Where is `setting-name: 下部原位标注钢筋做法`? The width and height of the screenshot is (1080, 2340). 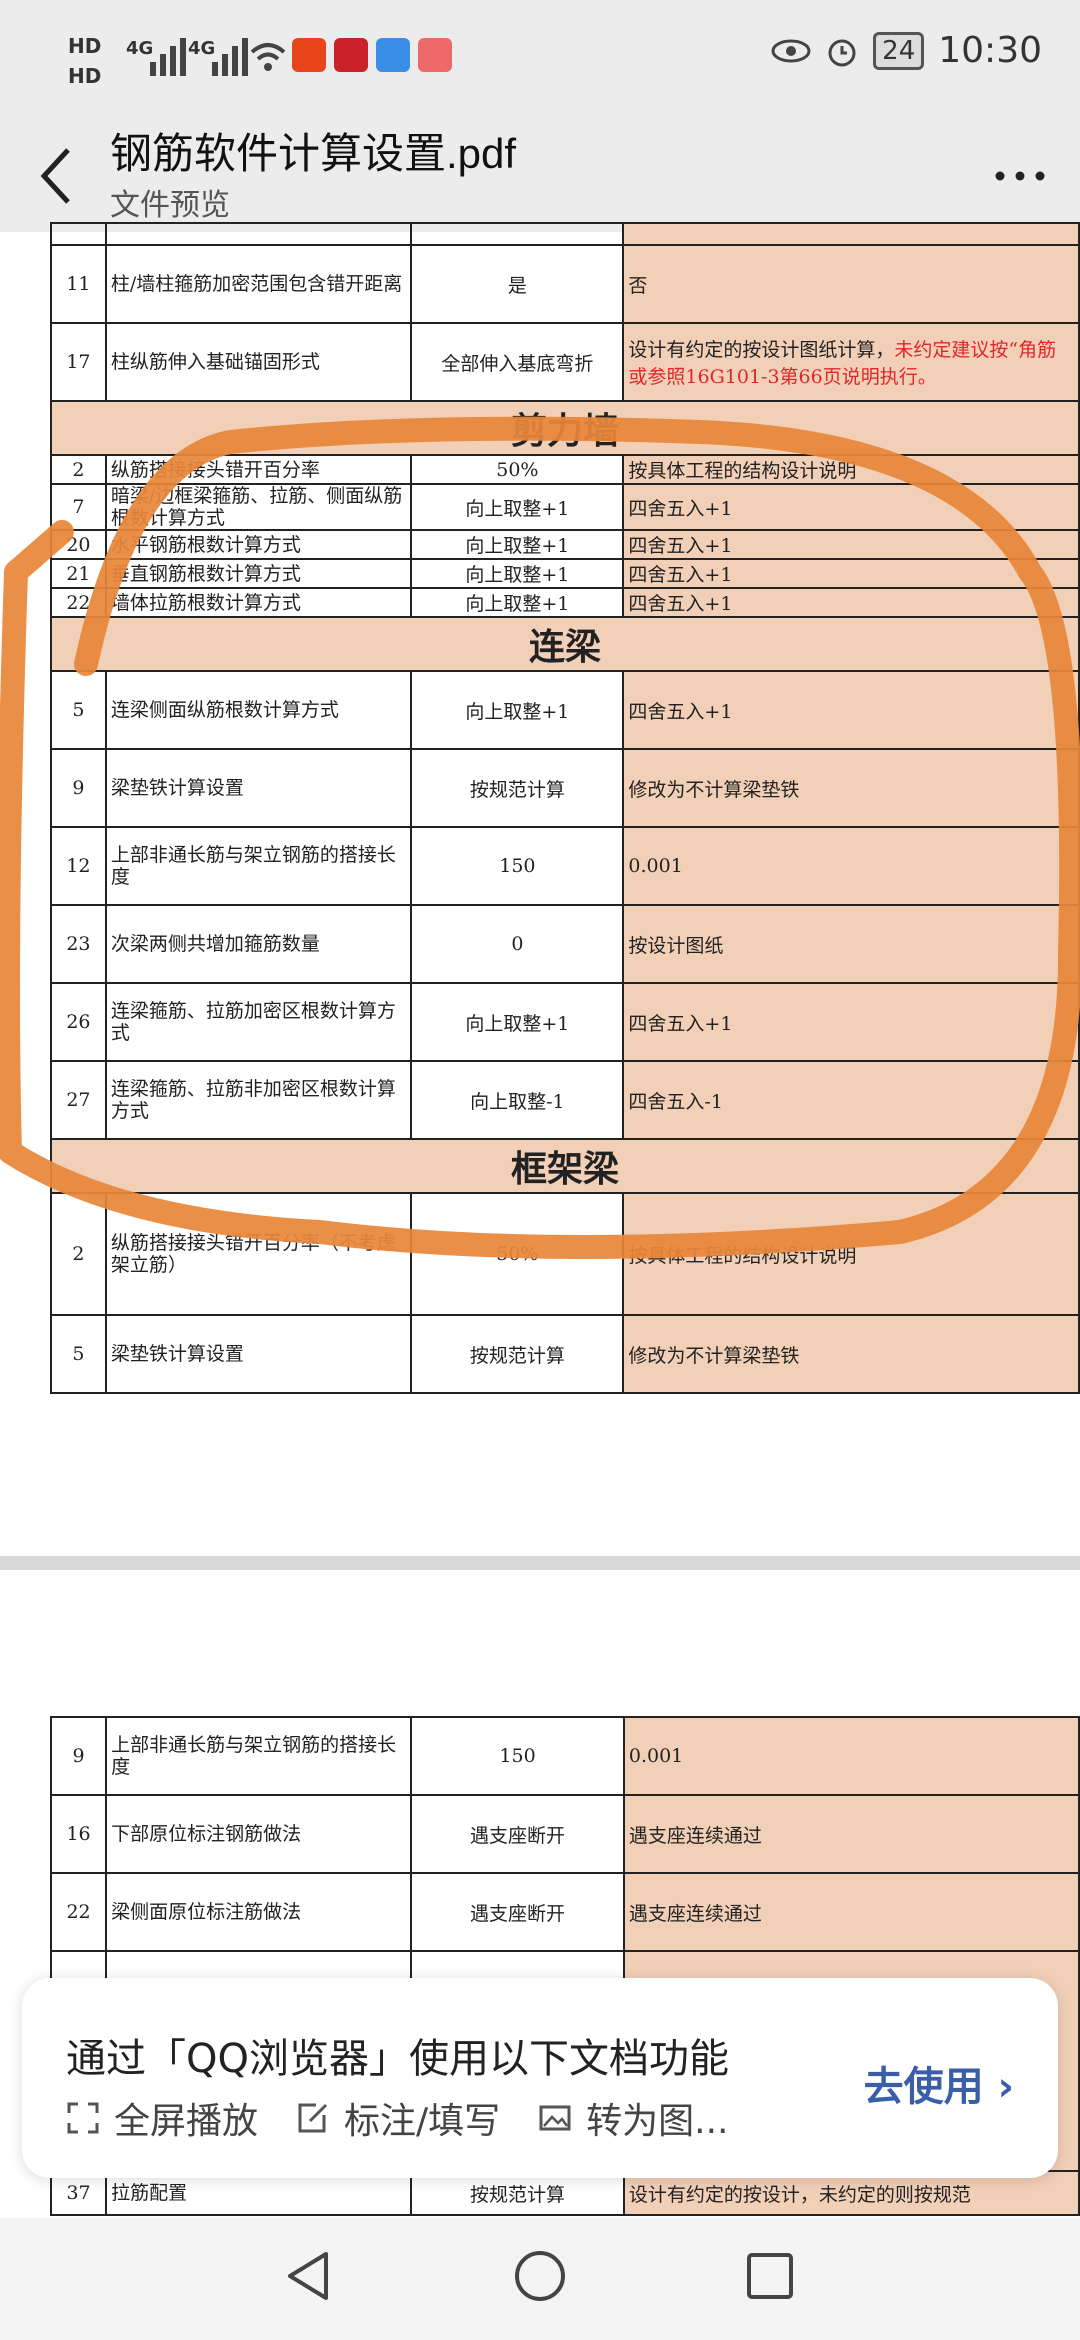
setting-name: 下部原位标注钢筋做法 is located at coordinates (259, 1834).